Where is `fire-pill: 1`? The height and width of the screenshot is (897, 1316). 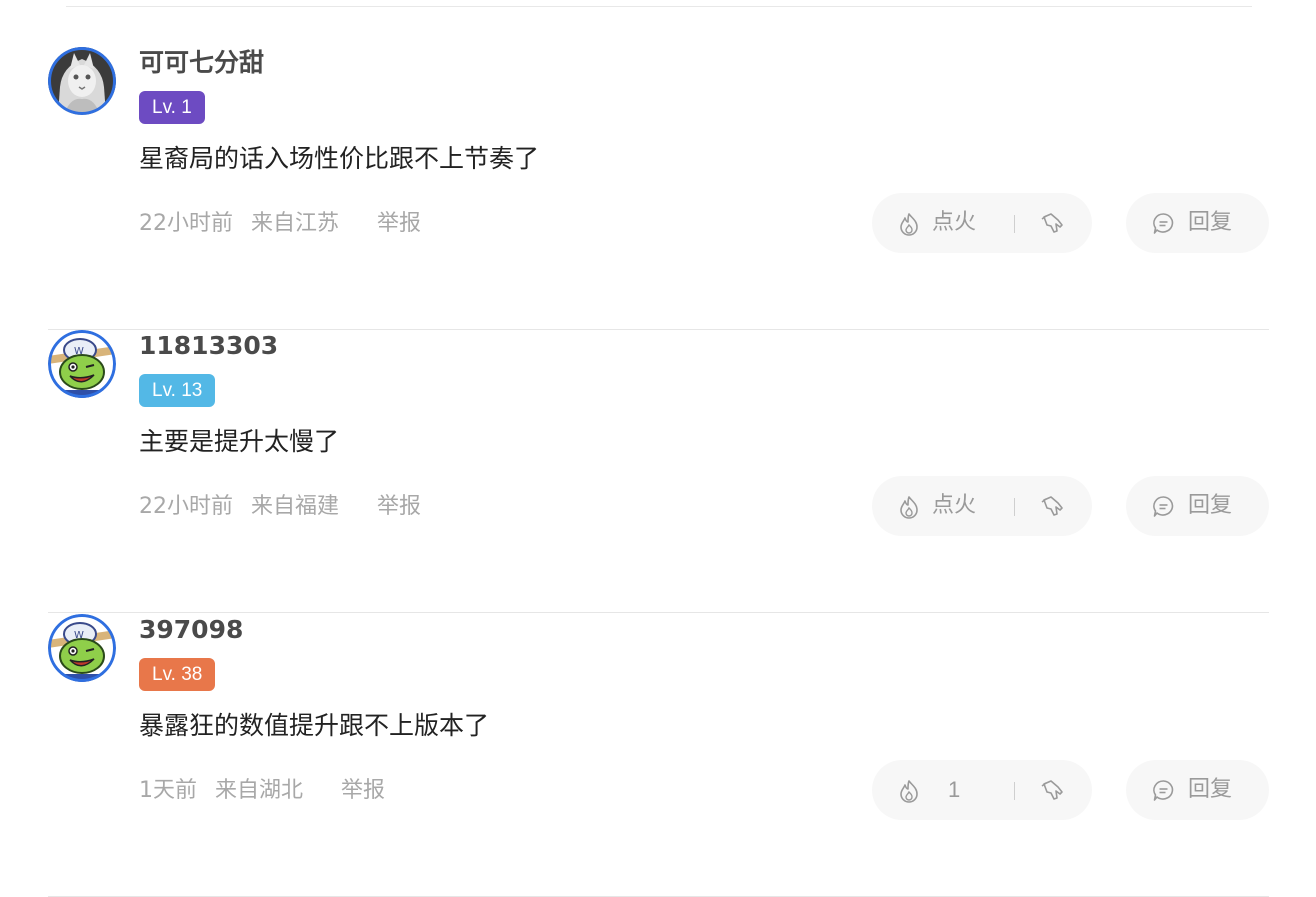 fire-pill: 1 is located at coordinates (982, 790).